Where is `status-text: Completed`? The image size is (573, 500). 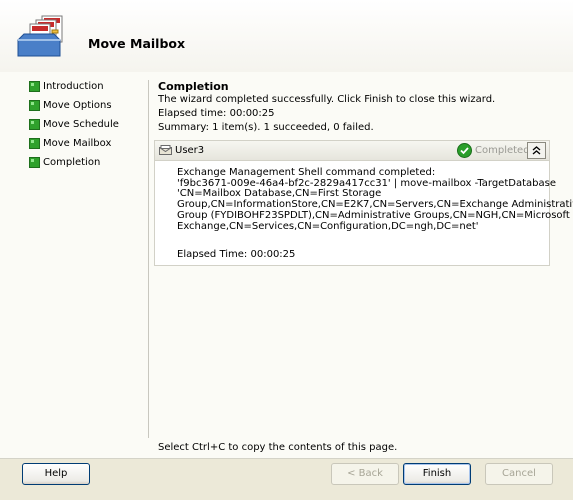
status-text: Completed is located at coordinates (502, 150).